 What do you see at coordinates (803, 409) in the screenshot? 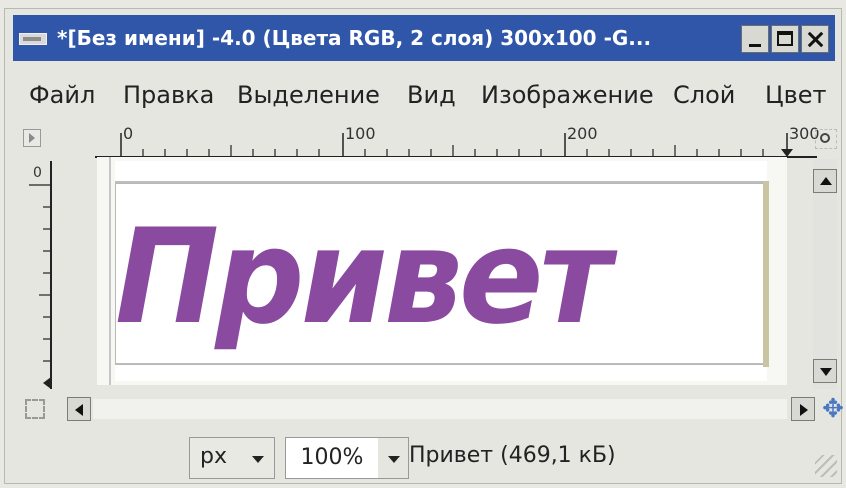
I see `scroll-right-button` at bounding box center [803, 409].